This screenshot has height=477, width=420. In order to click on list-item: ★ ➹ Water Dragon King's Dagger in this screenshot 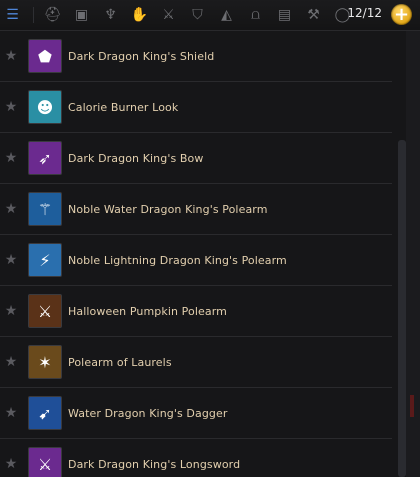, I will do `click(196, 413)`.